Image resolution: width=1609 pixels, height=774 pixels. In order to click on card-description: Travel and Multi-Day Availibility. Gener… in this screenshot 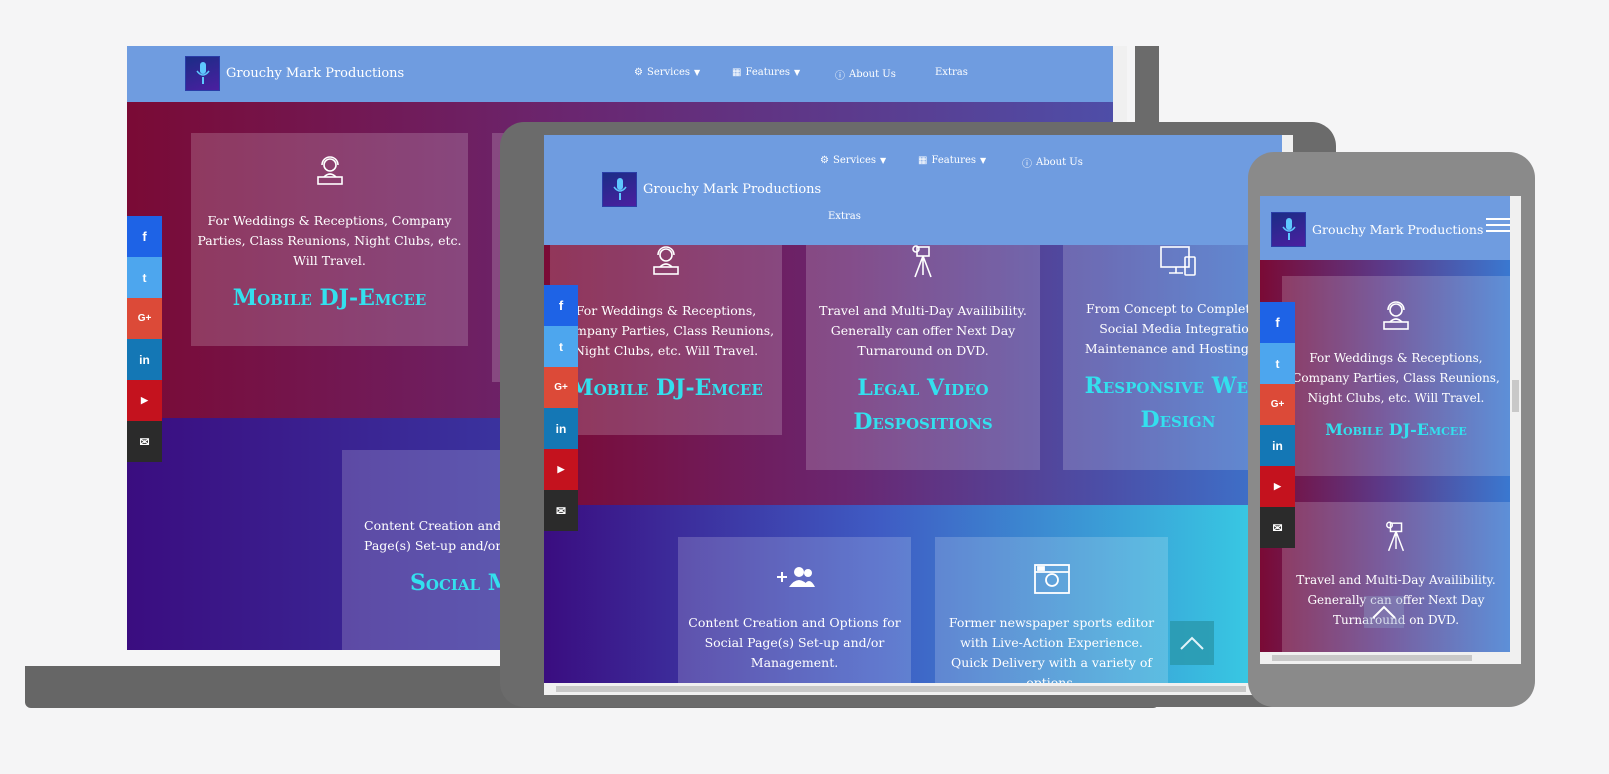, I will do `click(923, 330)`.